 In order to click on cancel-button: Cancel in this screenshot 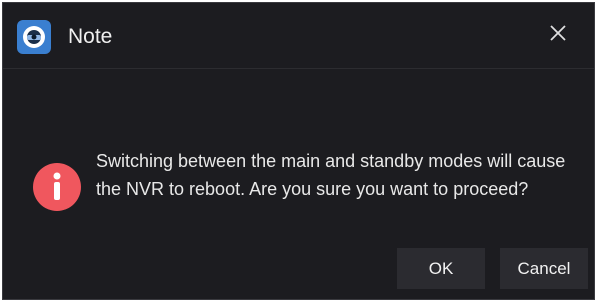, I will do `click(544, 268)`.